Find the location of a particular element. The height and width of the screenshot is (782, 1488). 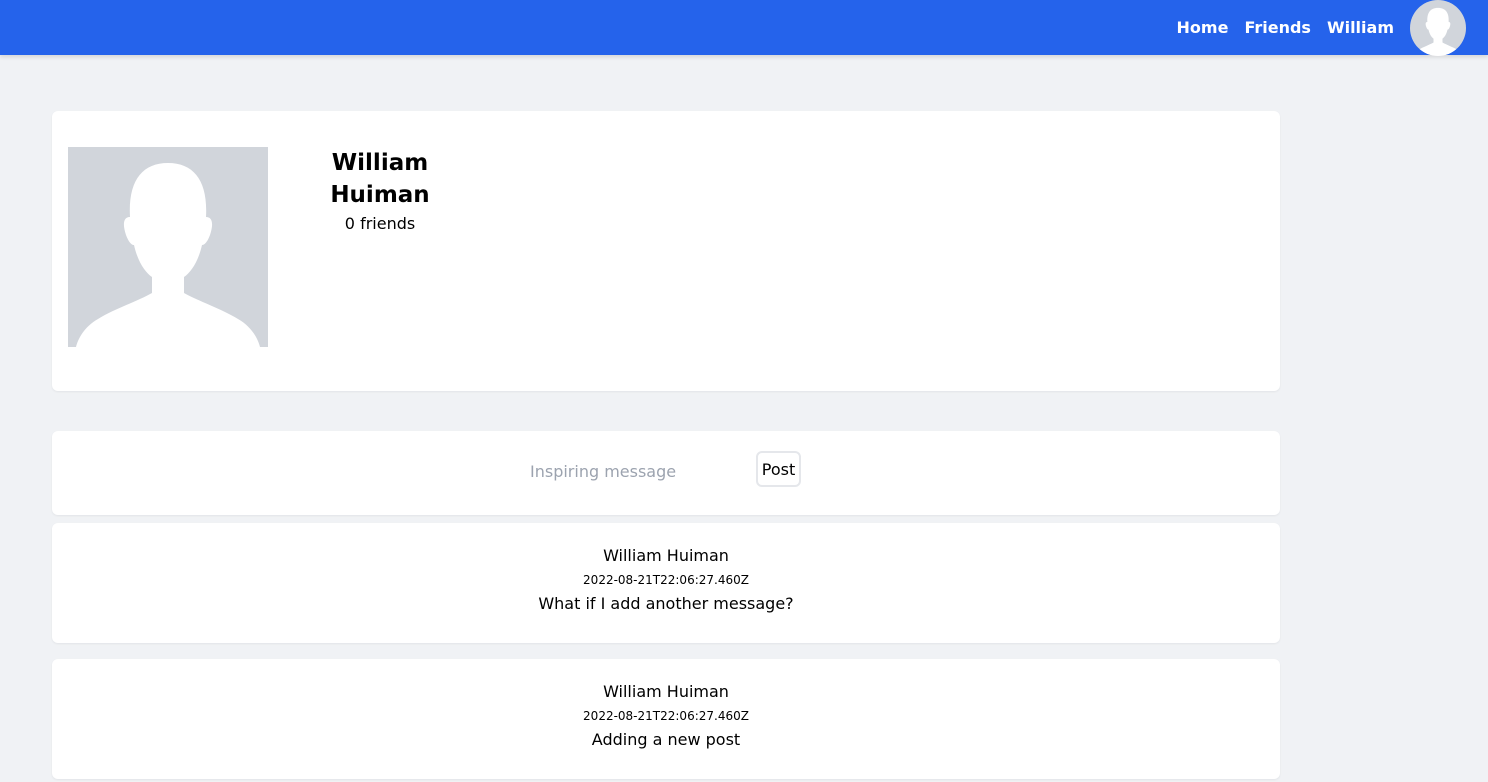

profile-name: William Huiman is located at coordinates (380, 179).